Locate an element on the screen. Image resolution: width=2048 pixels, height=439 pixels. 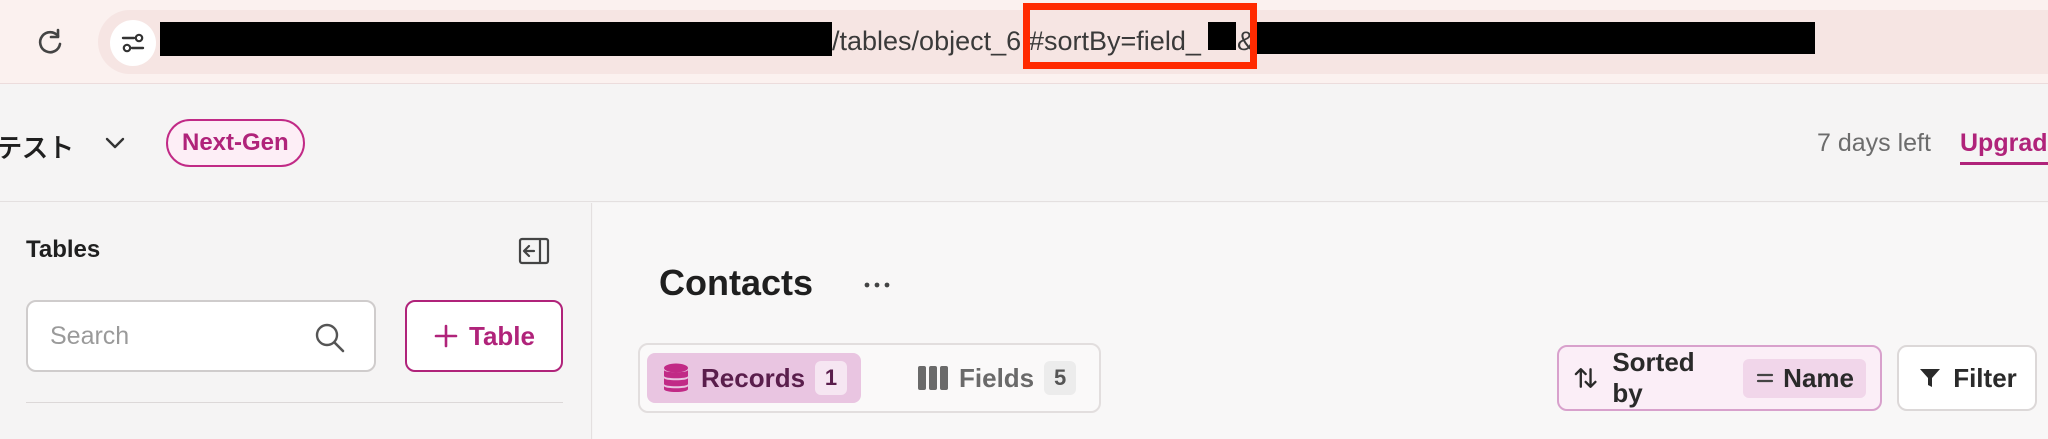
sidebar-title: Tables is located at coordinates (63, 249).